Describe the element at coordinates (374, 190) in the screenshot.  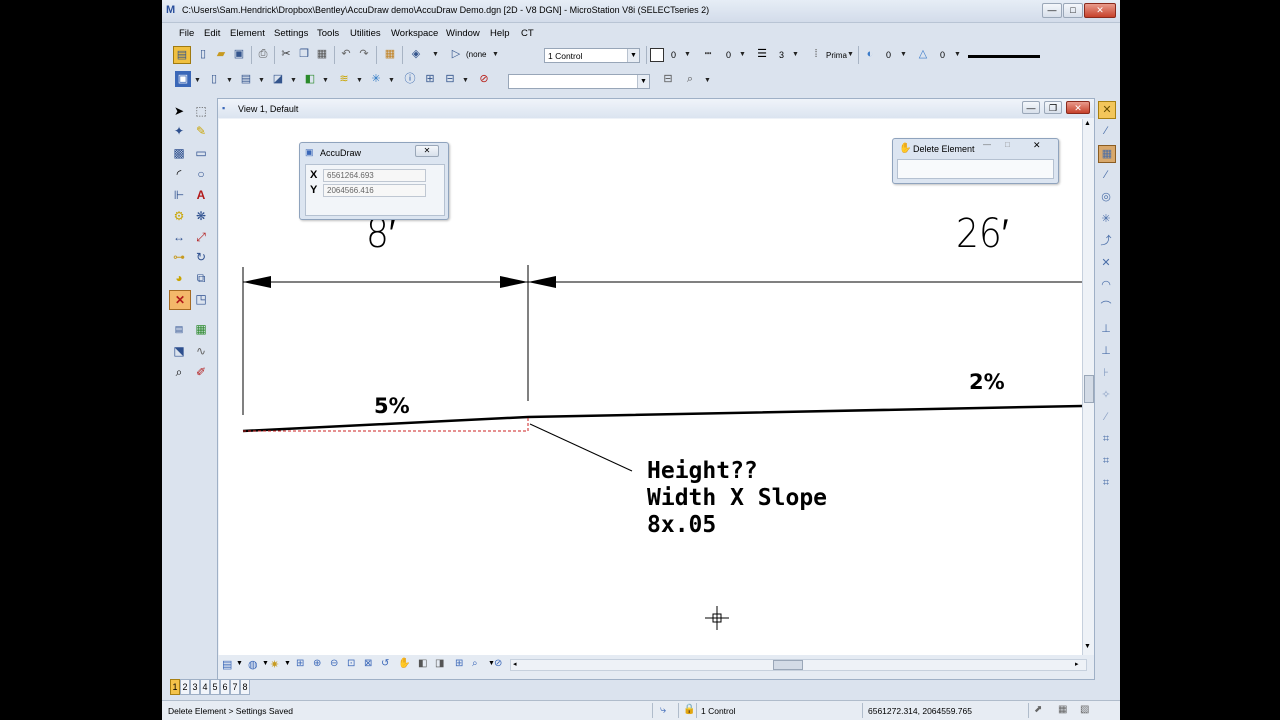
I see `y-field: 2064566.416` at that location.